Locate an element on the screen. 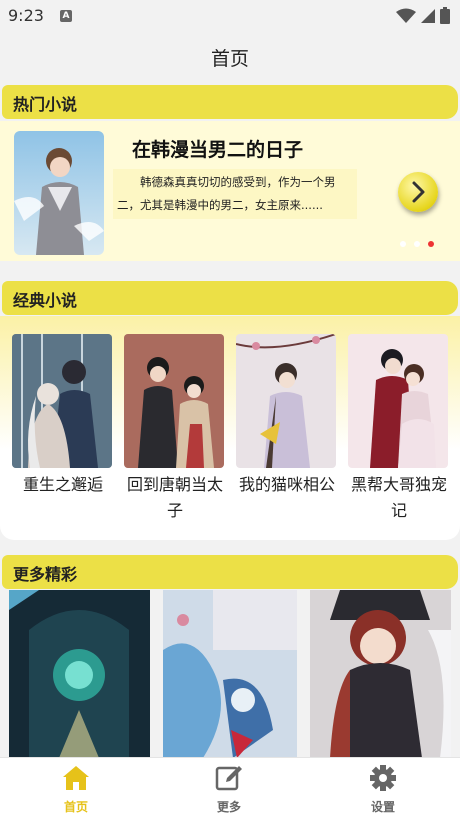  book-item: 回到唐朝当太子 is located at coordinates (175, 429).